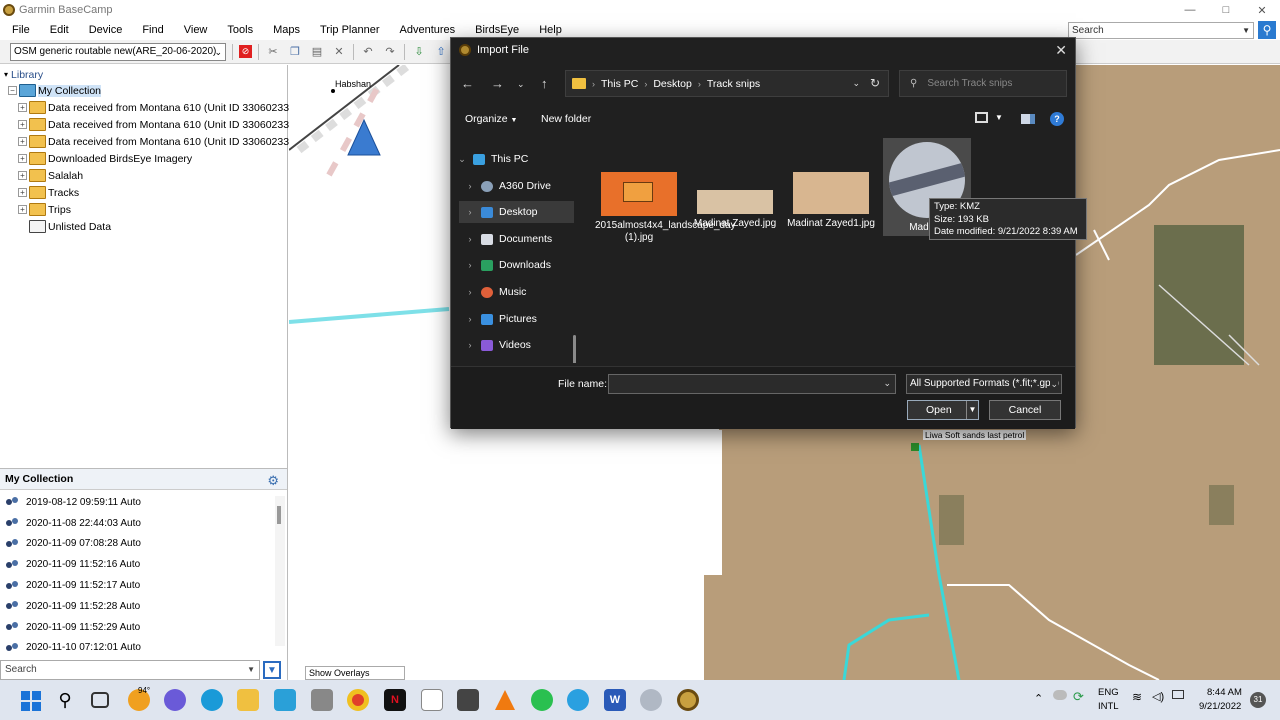  I want to click on list-item: 2020-11-09 11:52:17 Auto, so click(143, 585).